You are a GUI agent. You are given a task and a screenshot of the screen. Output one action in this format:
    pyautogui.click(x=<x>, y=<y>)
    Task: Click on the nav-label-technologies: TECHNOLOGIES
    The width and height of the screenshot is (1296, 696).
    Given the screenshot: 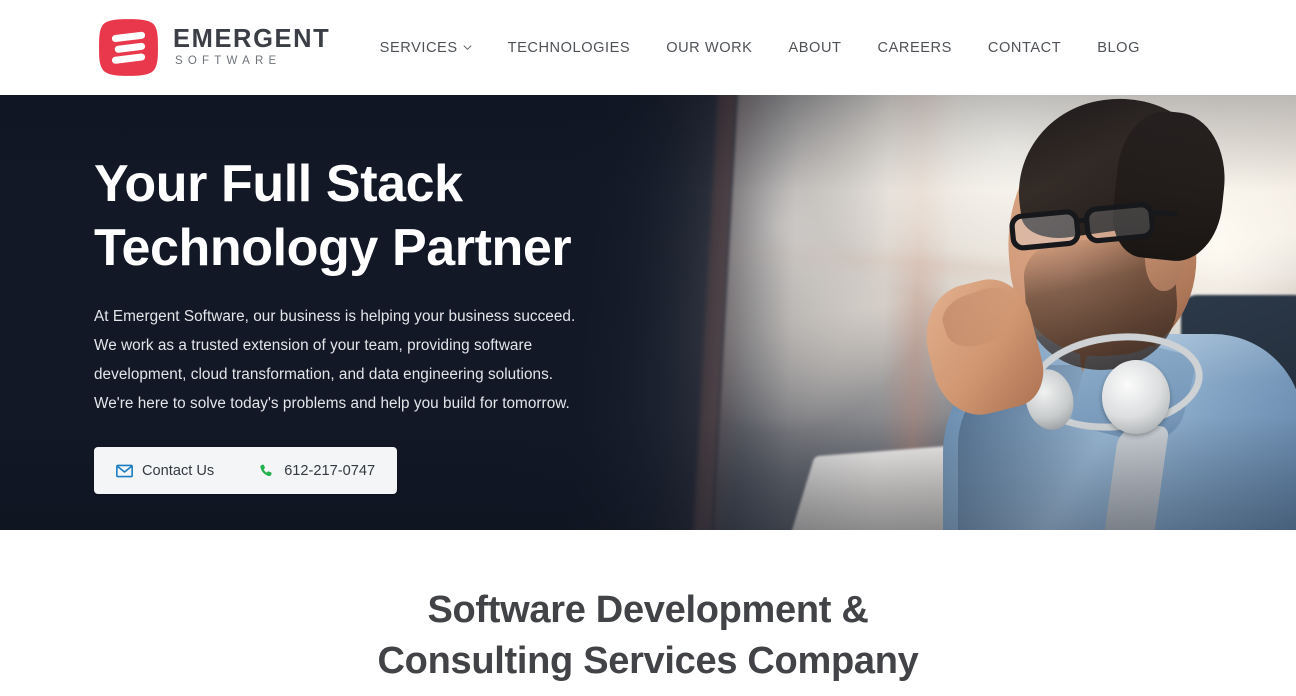 What is the action you would take?
    pyautogui.click(x=569, y=47)
    